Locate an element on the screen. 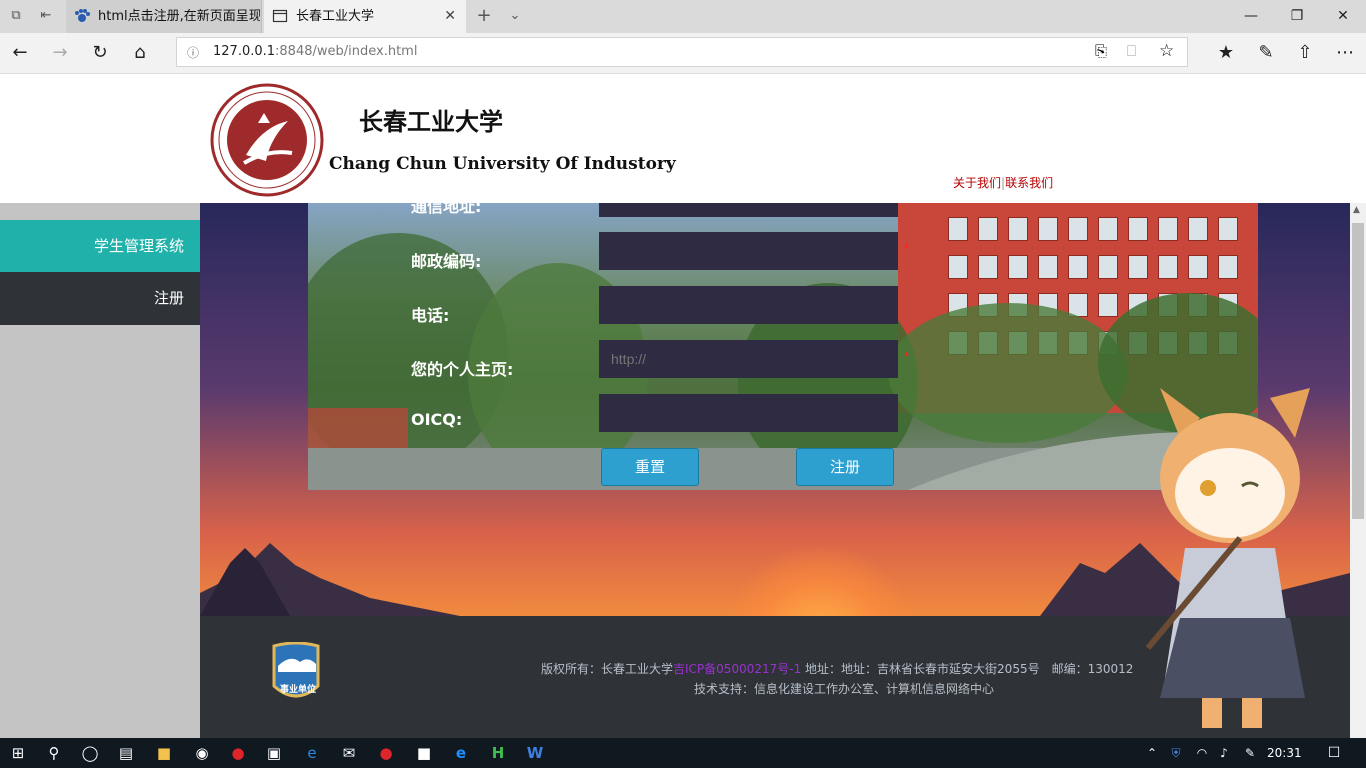  cortana-icon: ◯ is located at coordinates (90, 753).